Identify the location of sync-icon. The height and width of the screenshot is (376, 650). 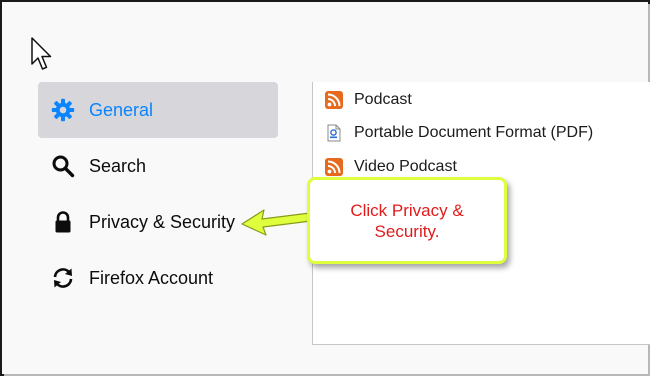
(63, 278).